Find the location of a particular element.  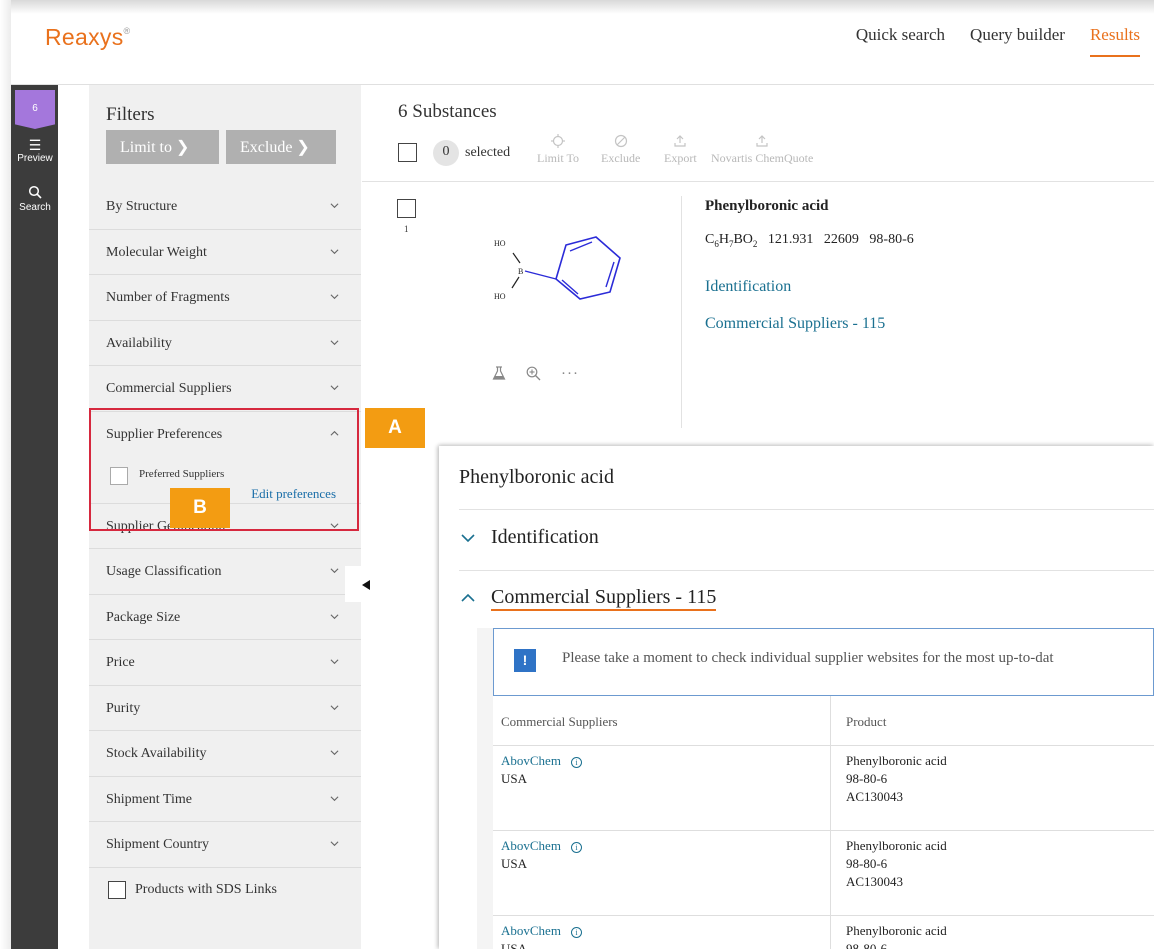

collapse-arrow-icon is located at coordinates (366, 585).